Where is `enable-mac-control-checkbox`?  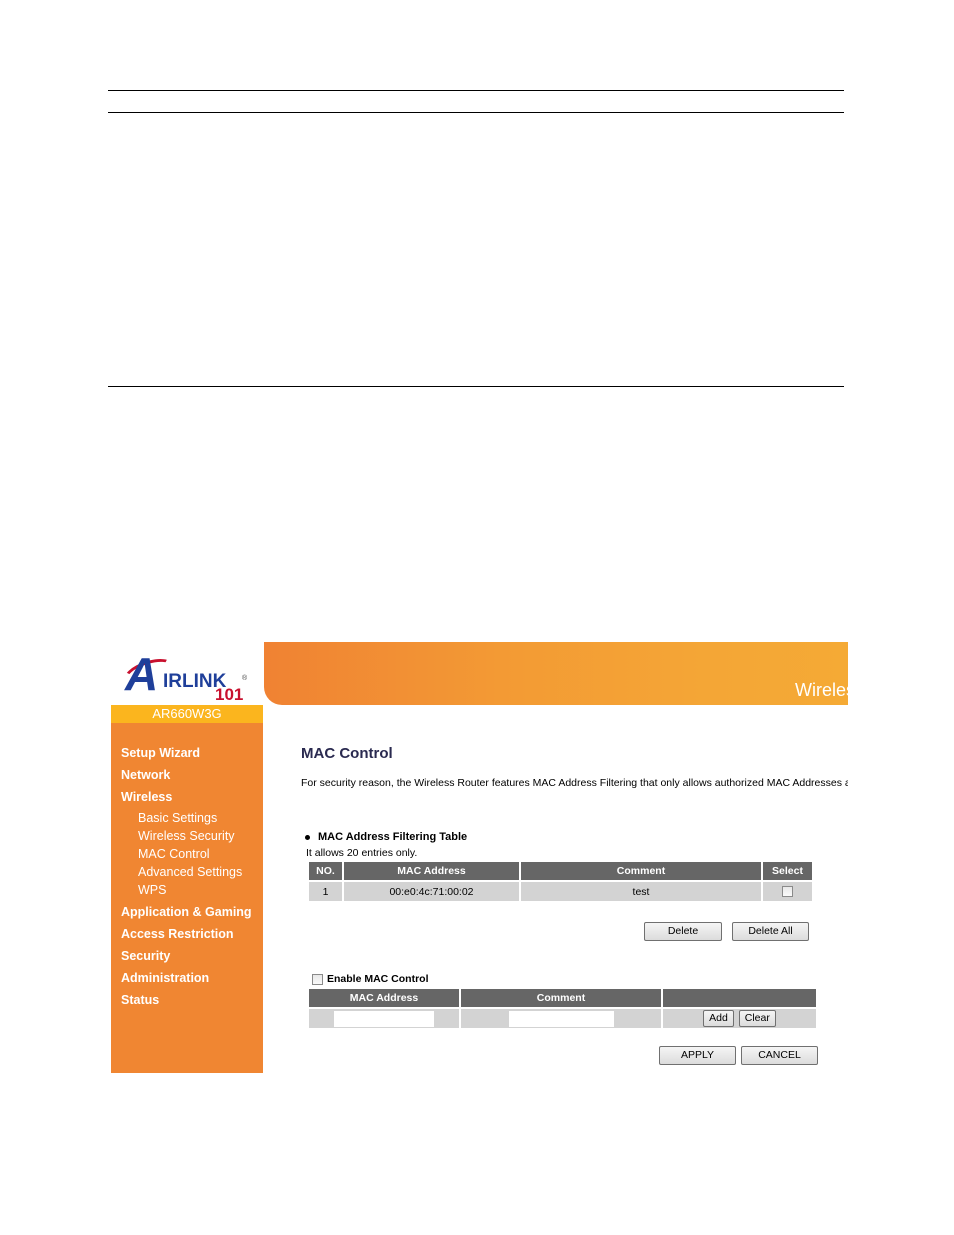 enable-mac-control-checkbox is located at coordinates (317, 979).